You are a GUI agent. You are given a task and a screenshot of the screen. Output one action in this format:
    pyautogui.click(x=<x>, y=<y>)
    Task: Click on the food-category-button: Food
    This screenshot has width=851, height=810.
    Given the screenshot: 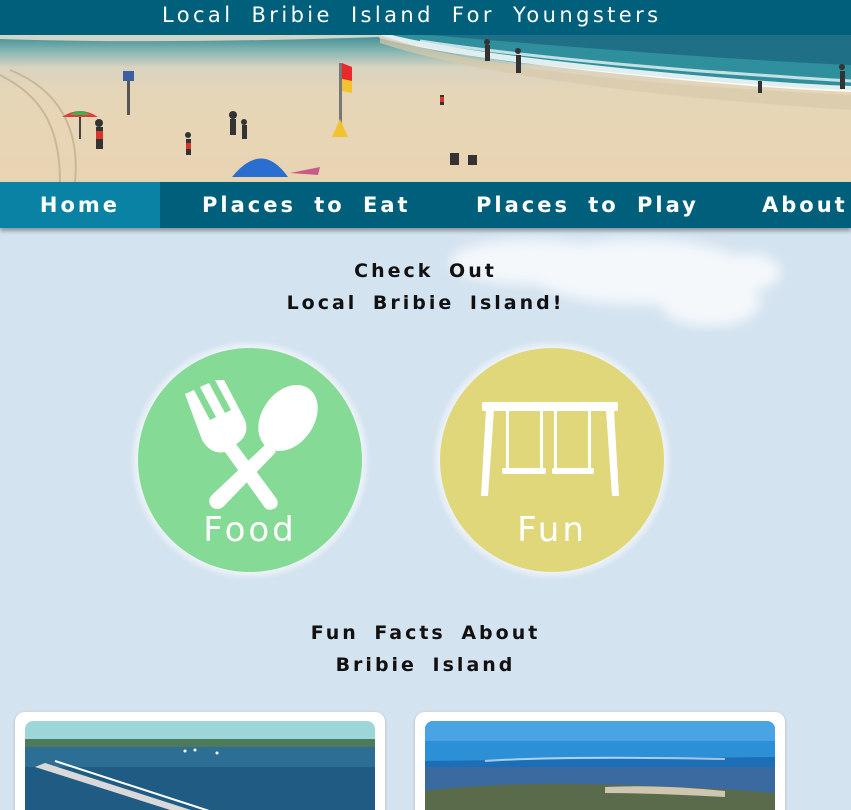 What is the action you would take?
    pyautogui.click(x=250, y=460)
    